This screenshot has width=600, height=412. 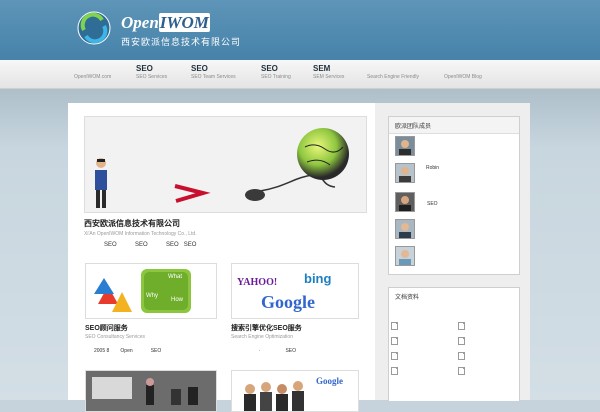 I want to click on documents-heading: 文档资料, so click(x=454, y=296).